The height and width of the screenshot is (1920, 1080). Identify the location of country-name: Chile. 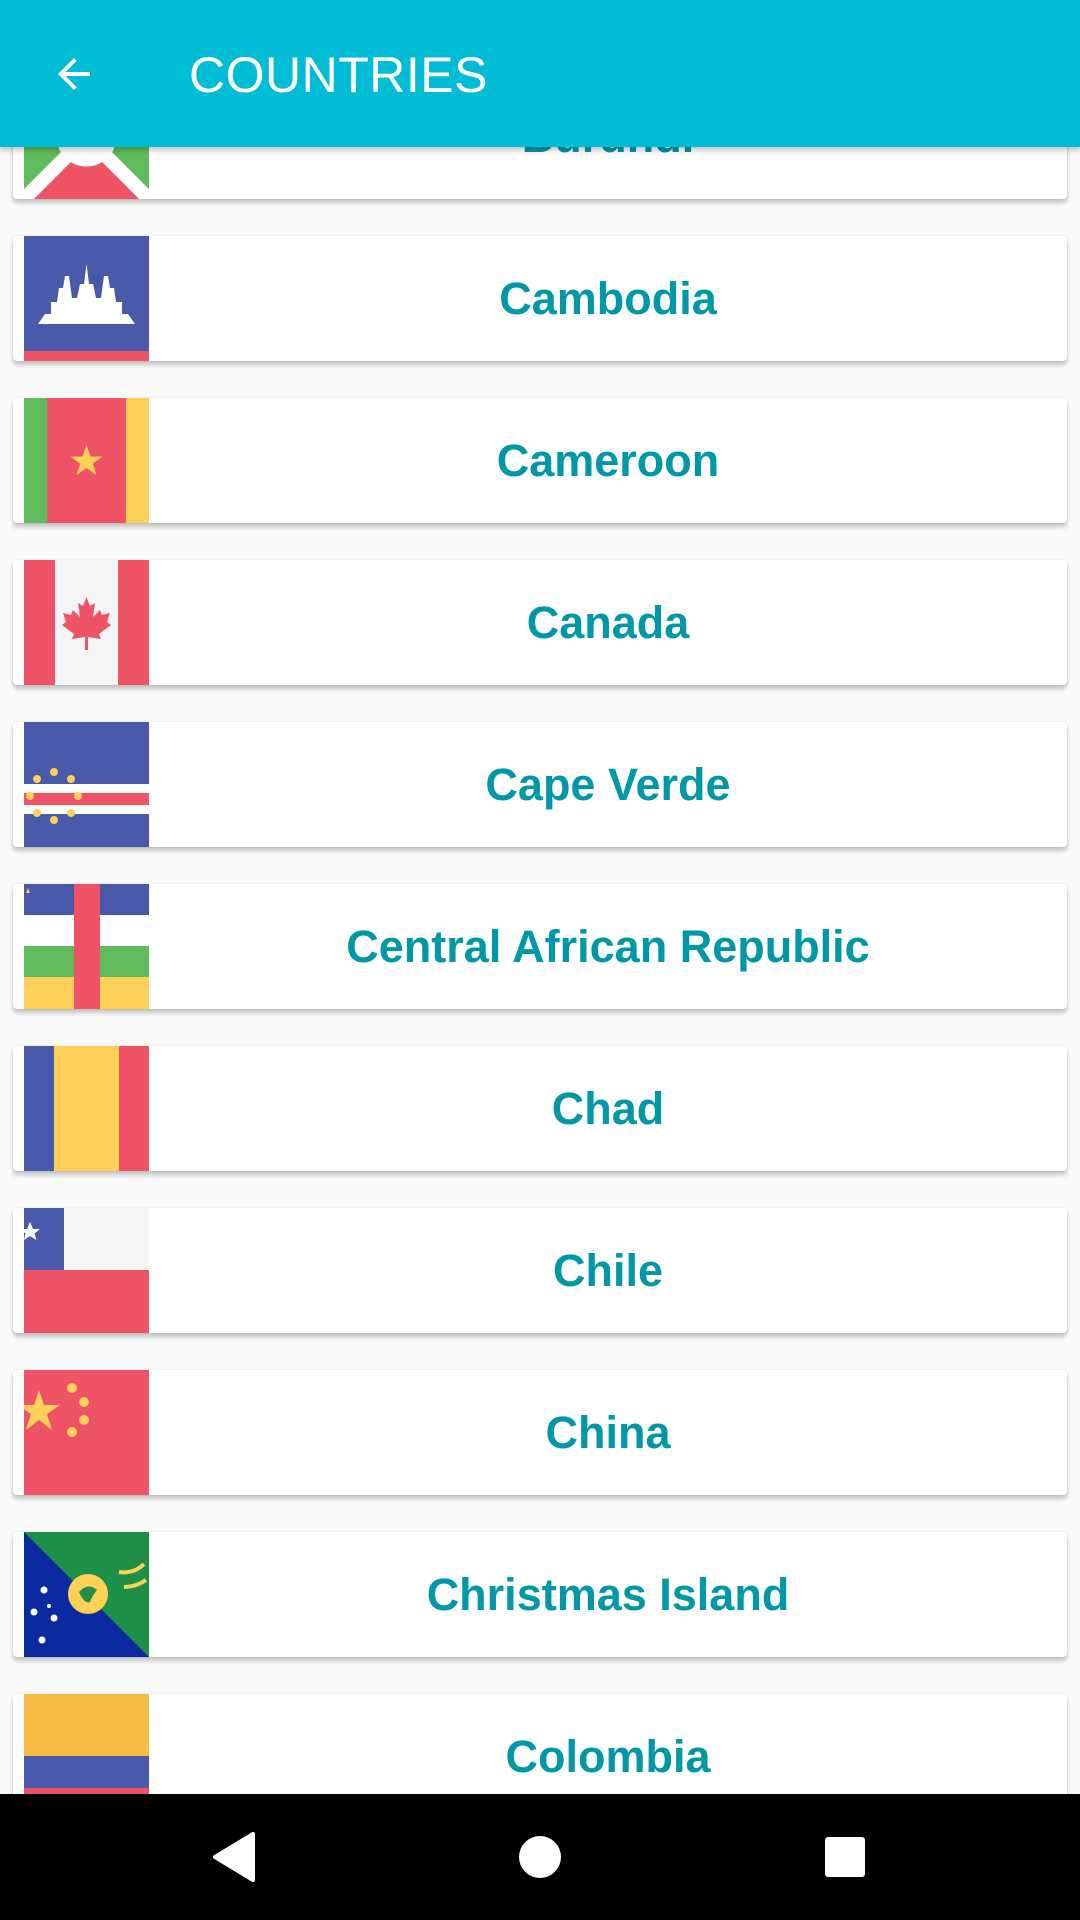
(608, 1270).